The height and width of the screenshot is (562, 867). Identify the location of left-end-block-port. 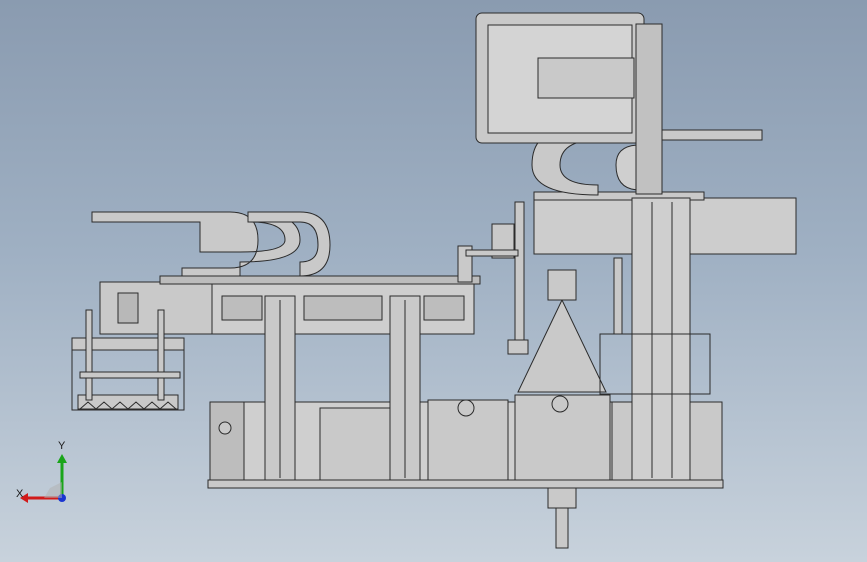
(225, 428).